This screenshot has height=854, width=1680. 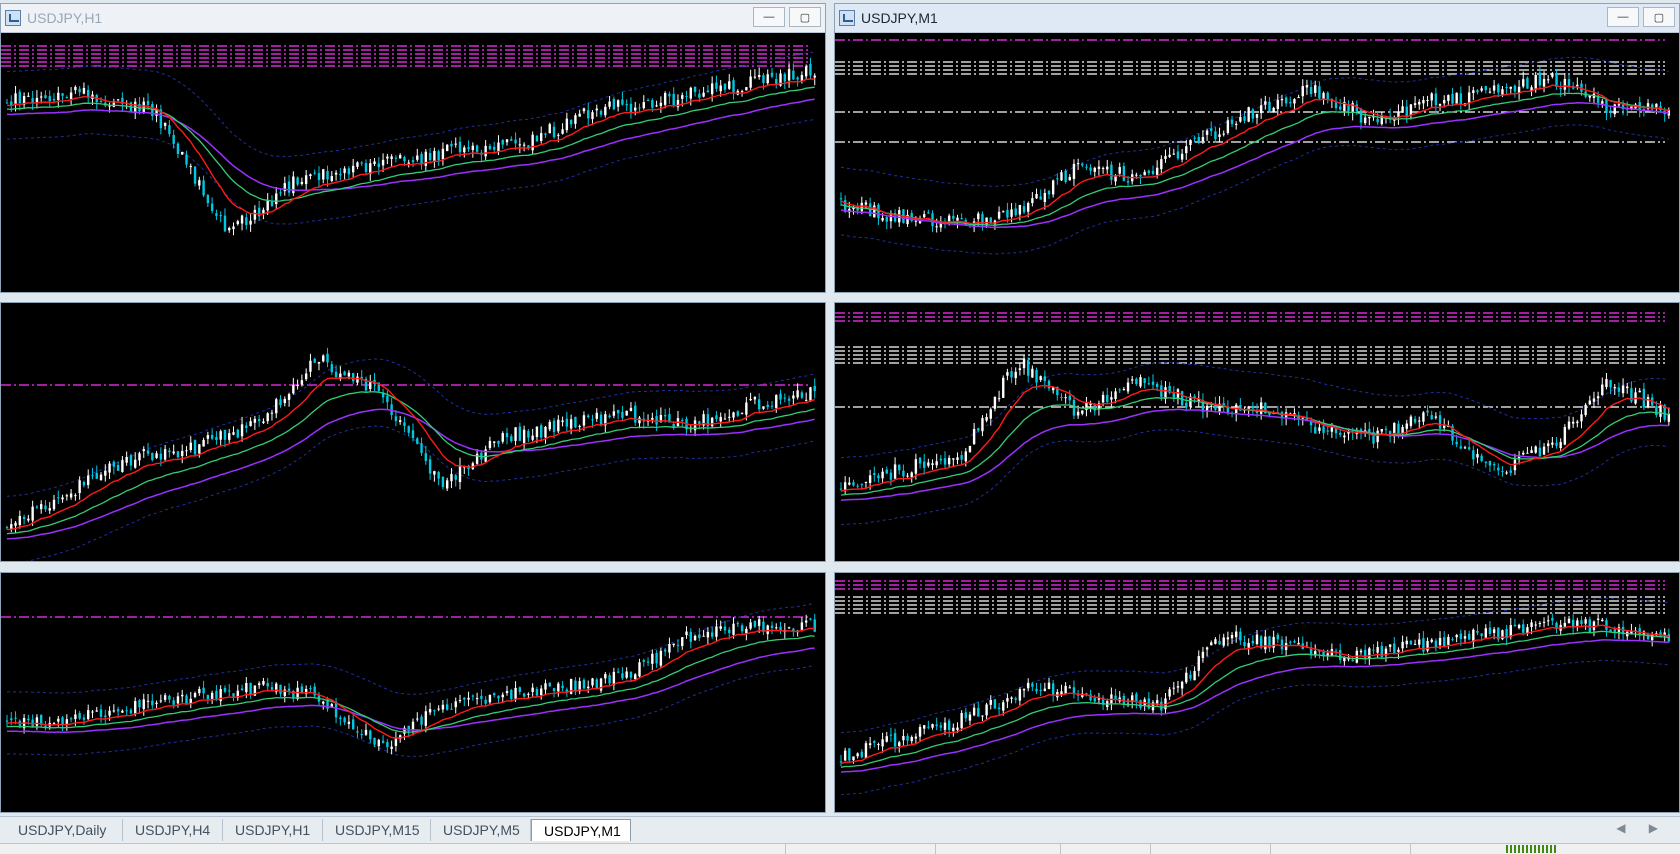 I want to click on ma-slow-line, so click(x=1254, y=165).